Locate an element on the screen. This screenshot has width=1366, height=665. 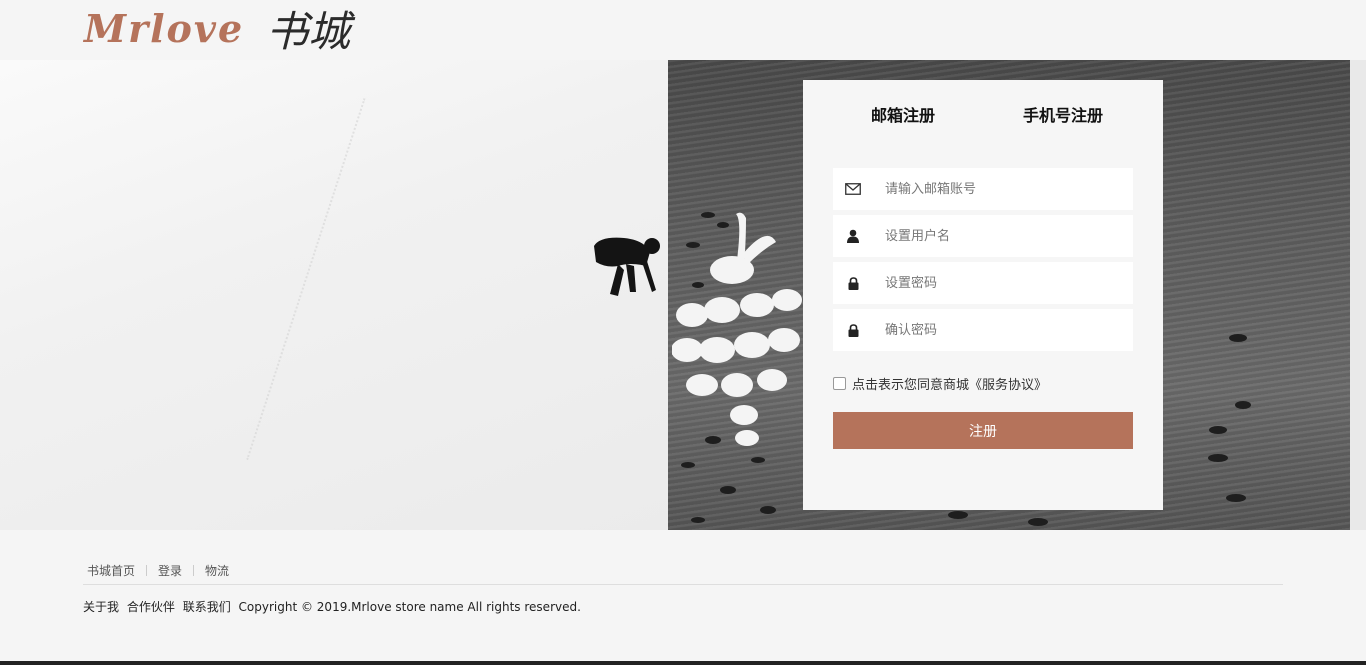
footer-link-about: 关于我 is located at coordinates (101, 607).